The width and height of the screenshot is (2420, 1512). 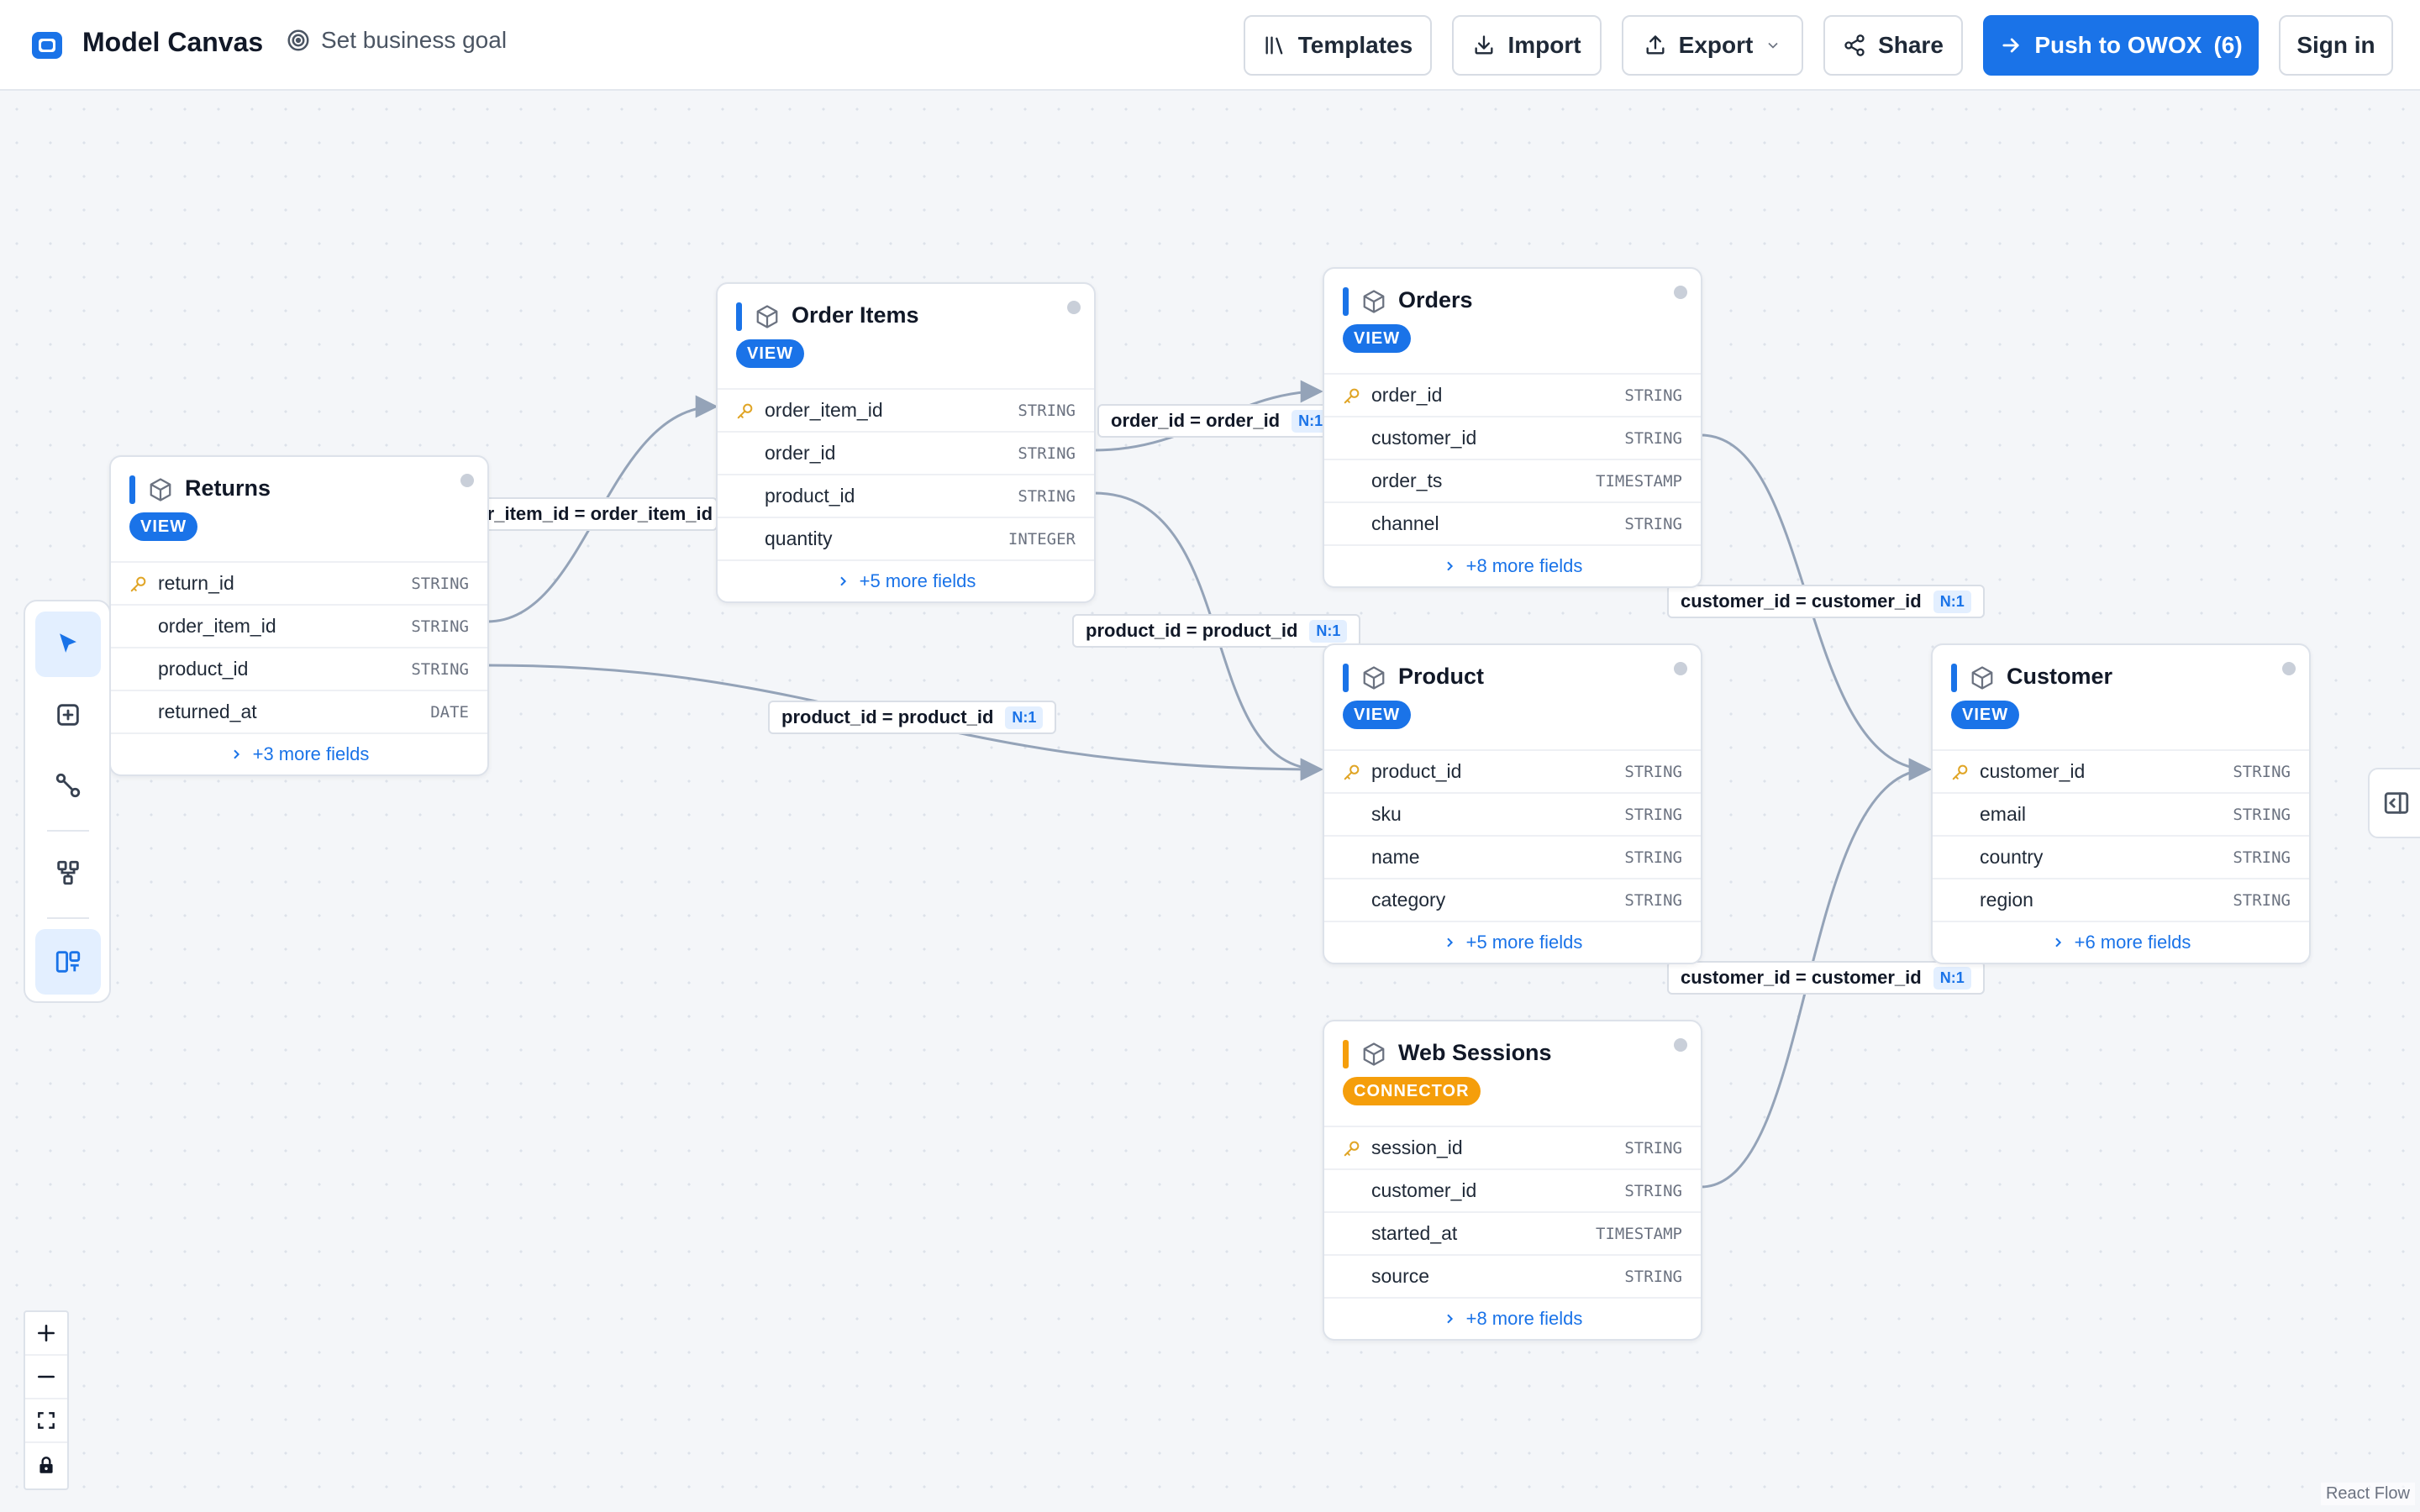 I want to click on edge-label: order_id = order_id N:1, so click(x=1221, y=421).